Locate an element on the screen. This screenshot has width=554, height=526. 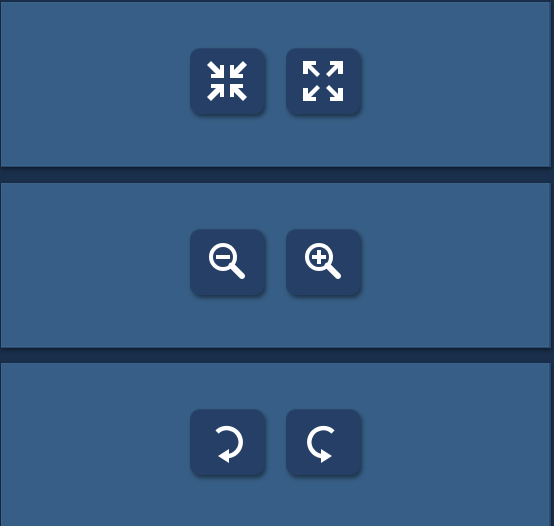
zoom-in-button is located at coordinates (323, 262).